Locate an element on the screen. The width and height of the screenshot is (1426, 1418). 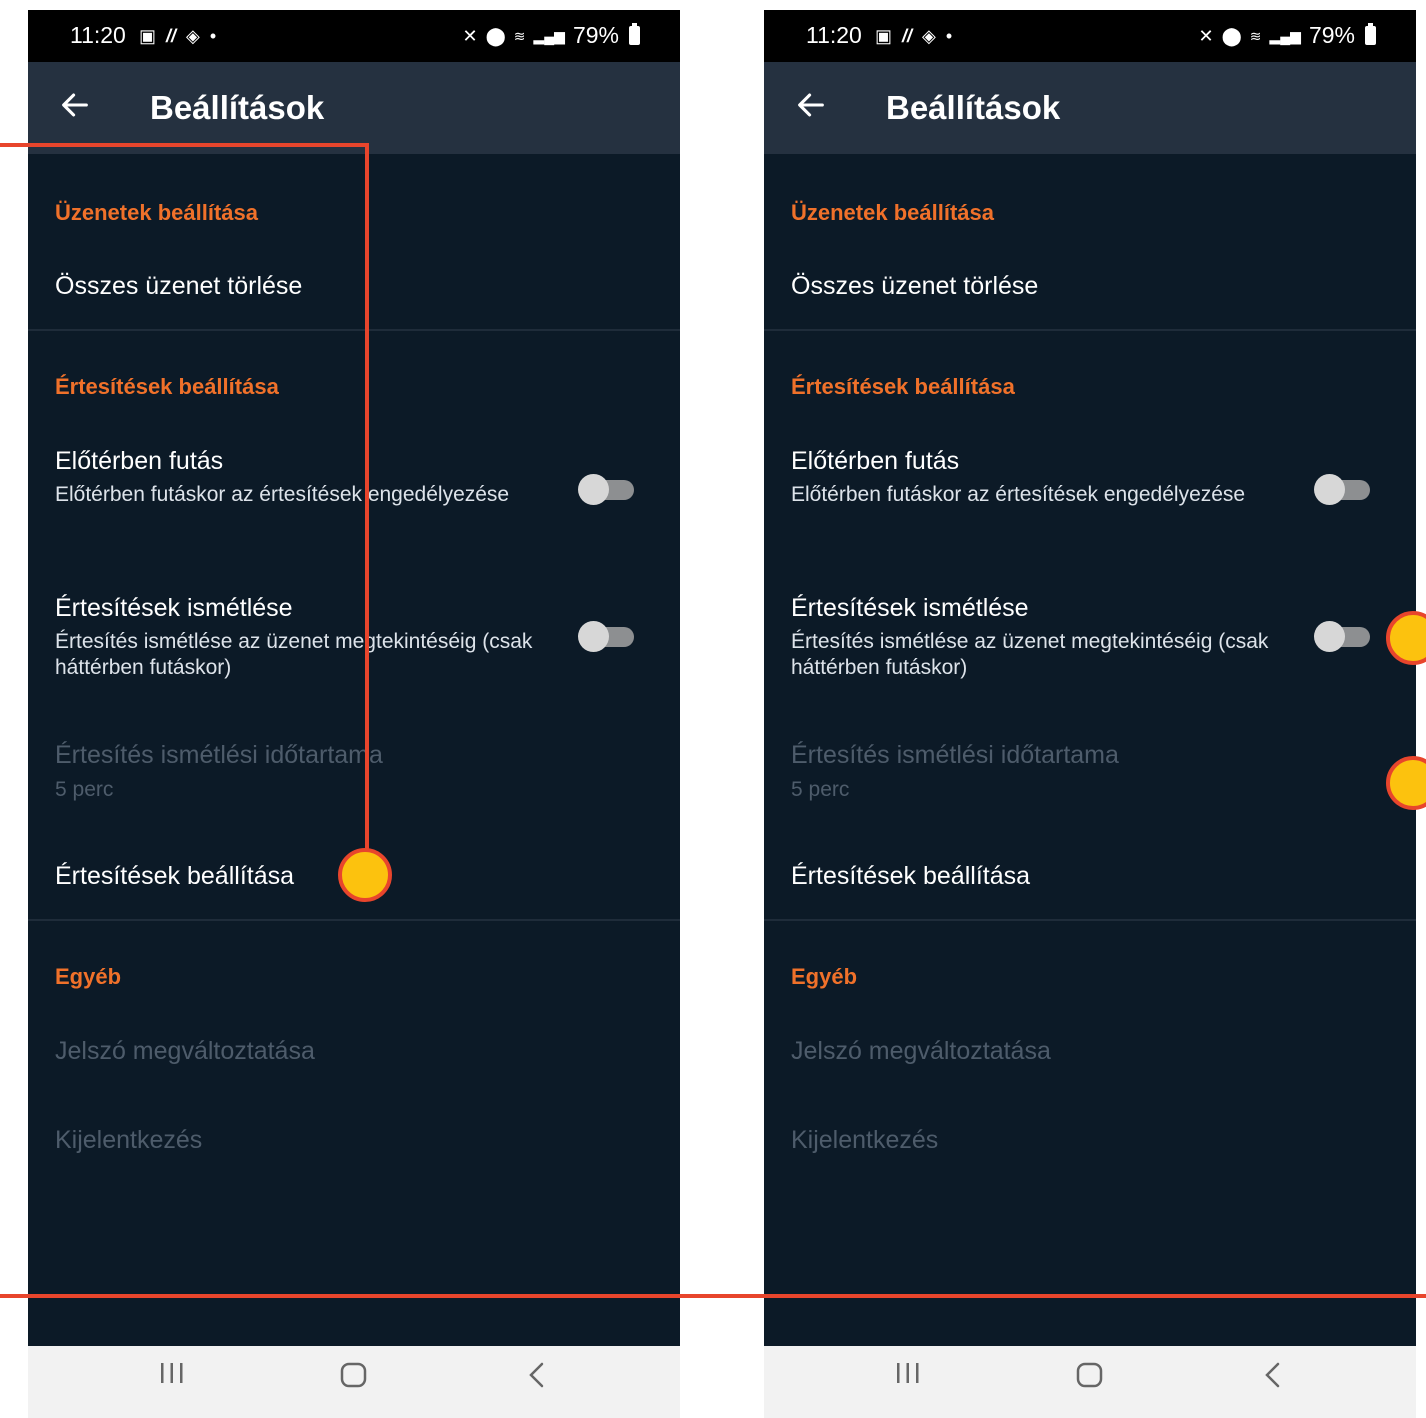
hotspot-marker is located at coordinates (365, 875).